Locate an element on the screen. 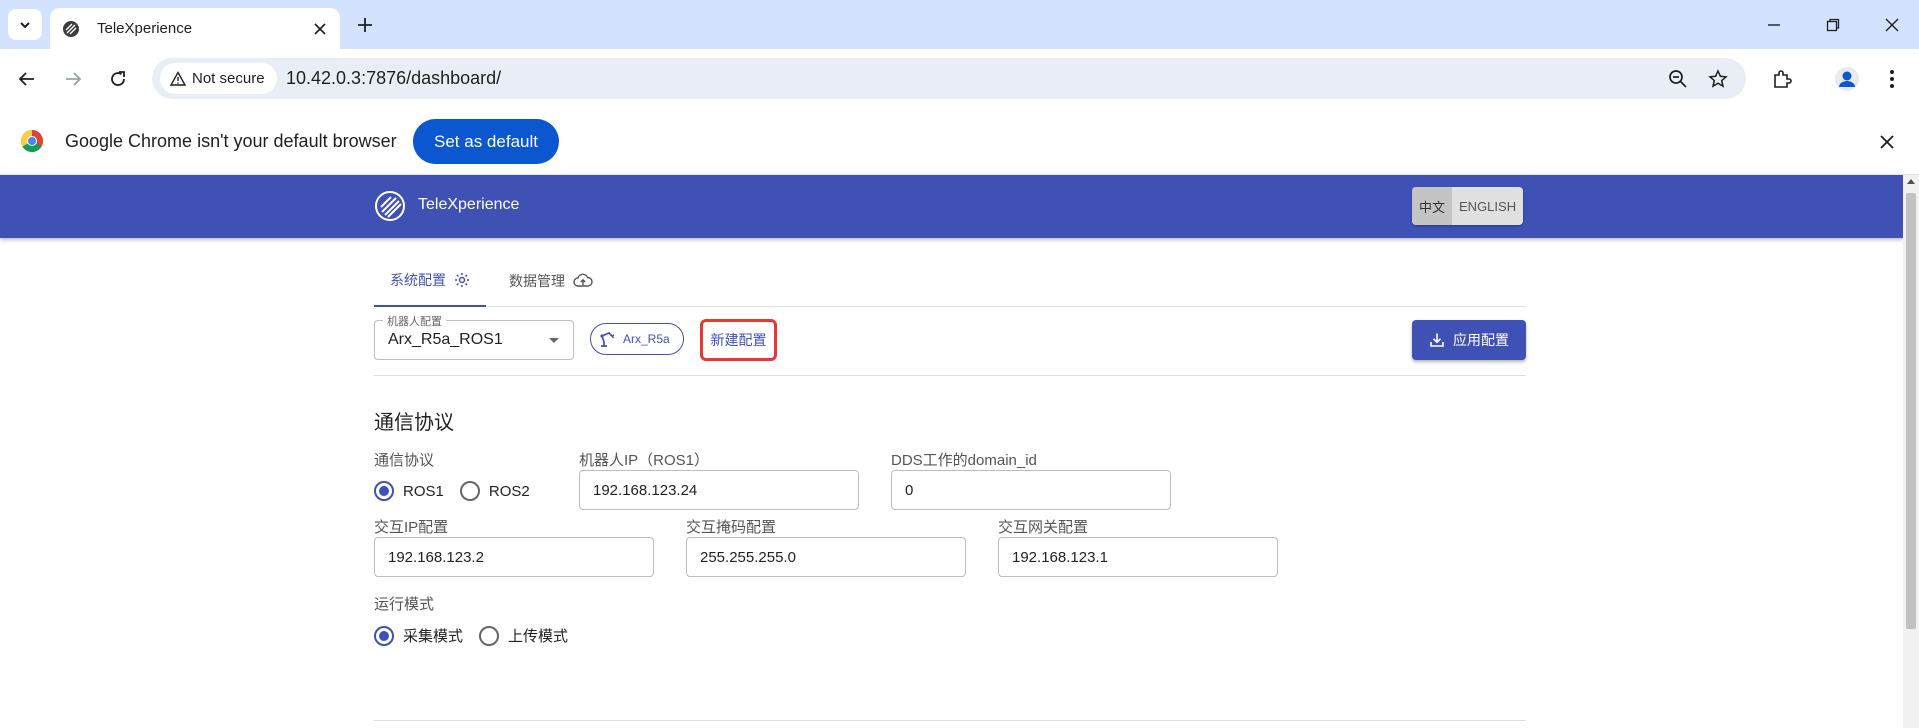  tab-system-config: 系统配置 is located at coordinates (430, 281).